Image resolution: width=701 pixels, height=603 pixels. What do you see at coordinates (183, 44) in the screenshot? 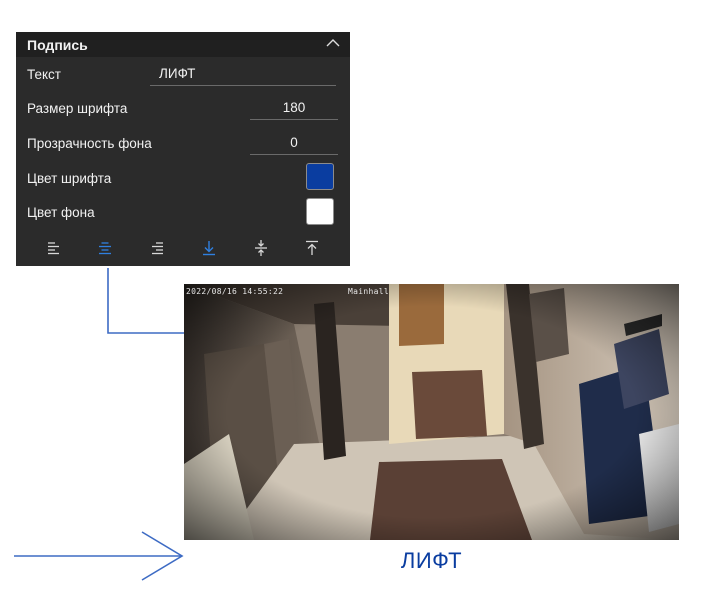
I see `panel-header: Подпись` at bounding box center [183, 44].